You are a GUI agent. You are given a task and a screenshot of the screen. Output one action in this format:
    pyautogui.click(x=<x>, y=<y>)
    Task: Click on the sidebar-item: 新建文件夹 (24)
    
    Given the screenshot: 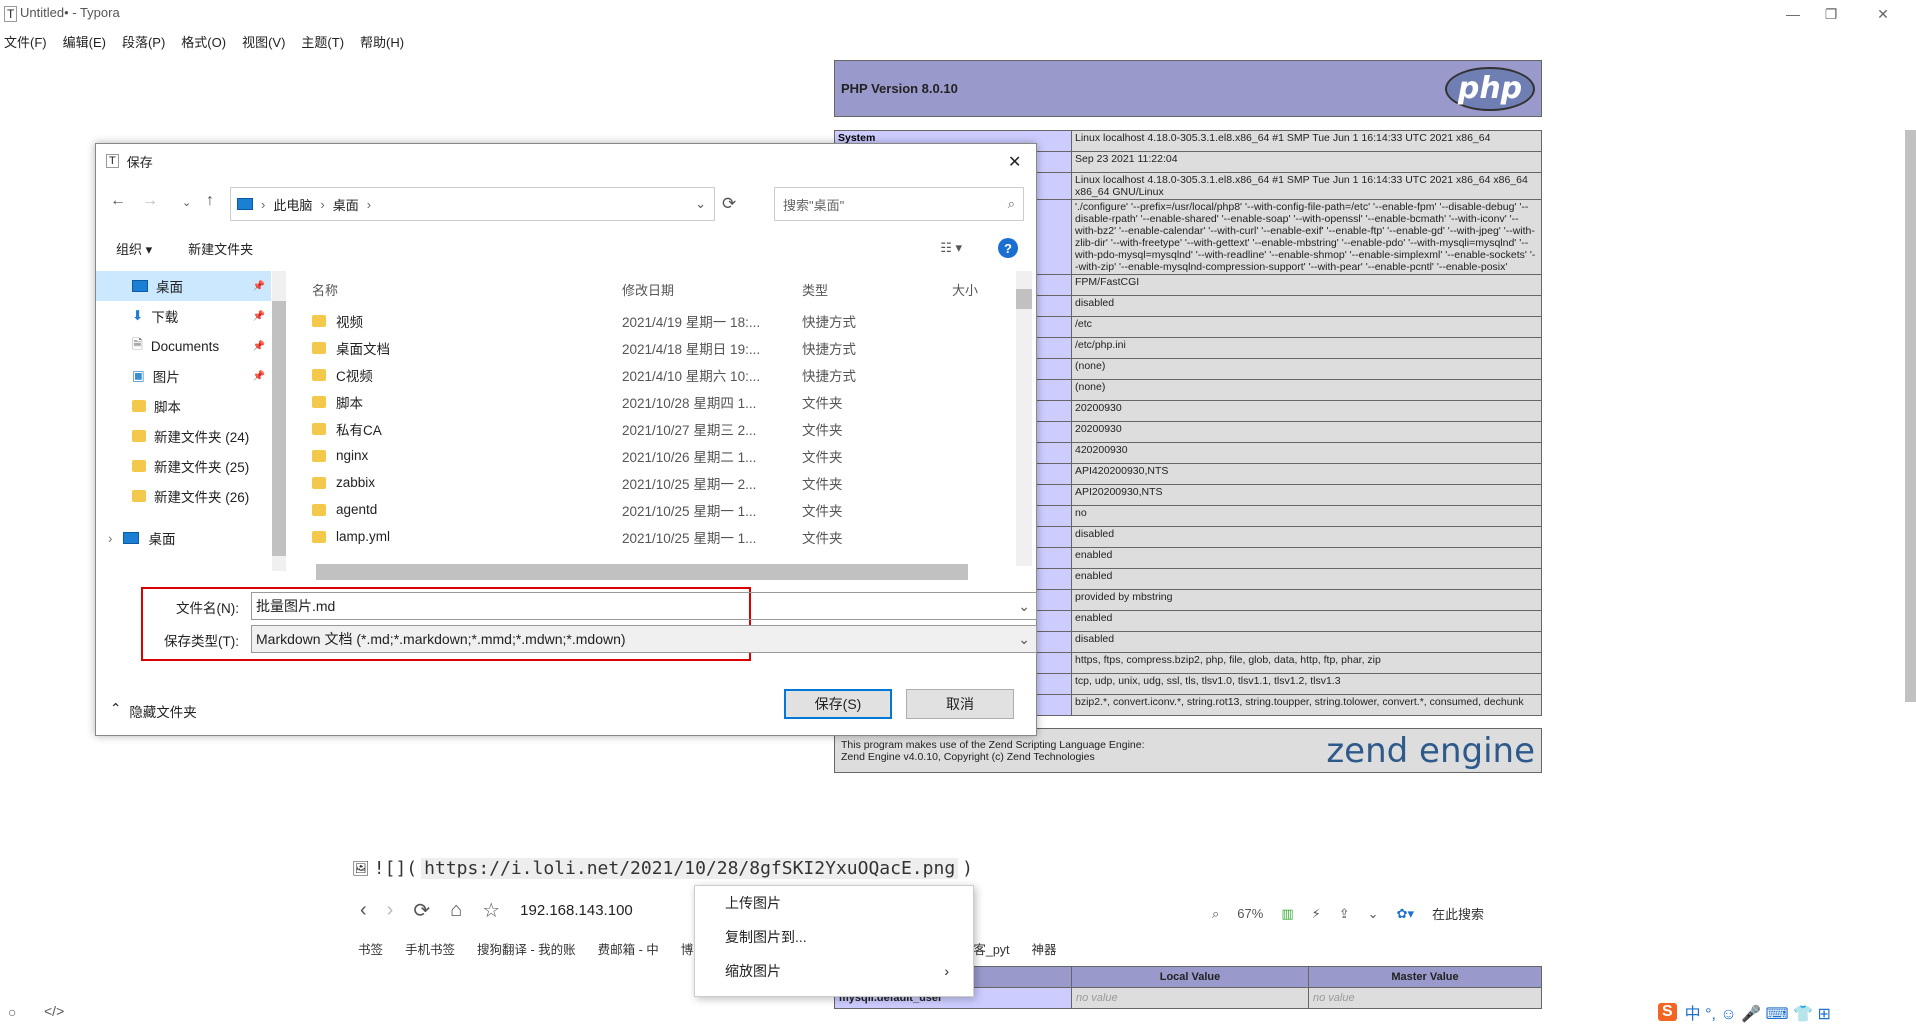 What is the action you would take?
    pyautogui.click(x=183, y=436)
    